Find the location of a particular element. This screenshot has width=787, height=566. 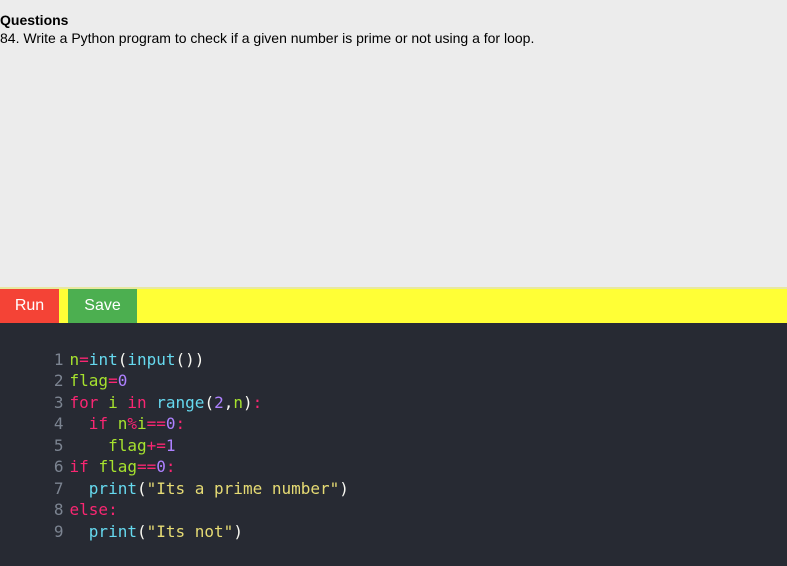

run-button: Run is located at coordinates (29, 306).